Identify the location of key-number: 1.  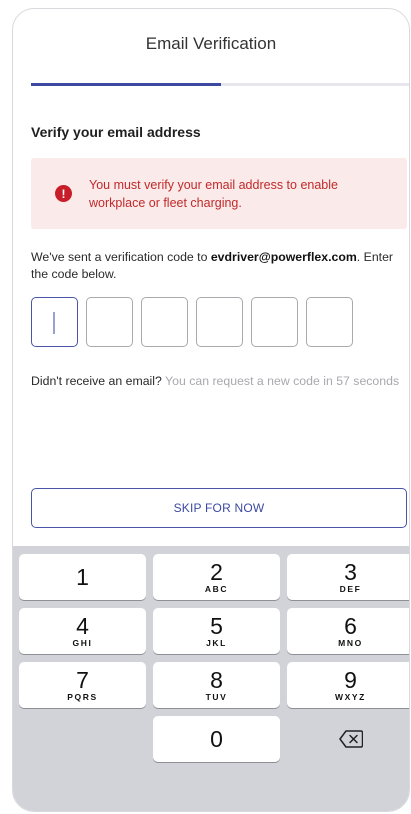
(82, 577).